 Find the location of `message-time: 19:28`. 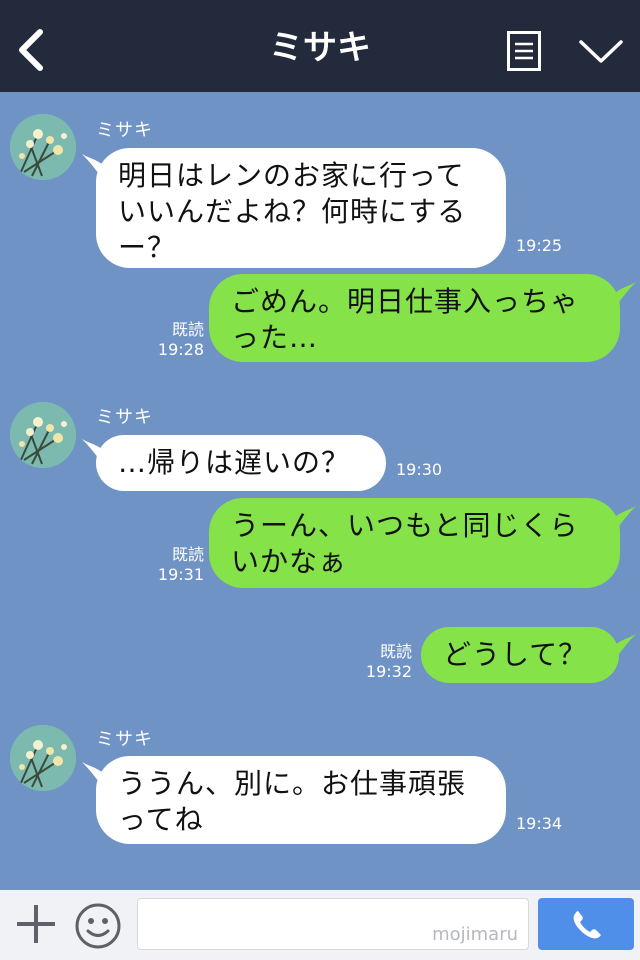

message-time: 19:28 is located at coordinates (180, 349).